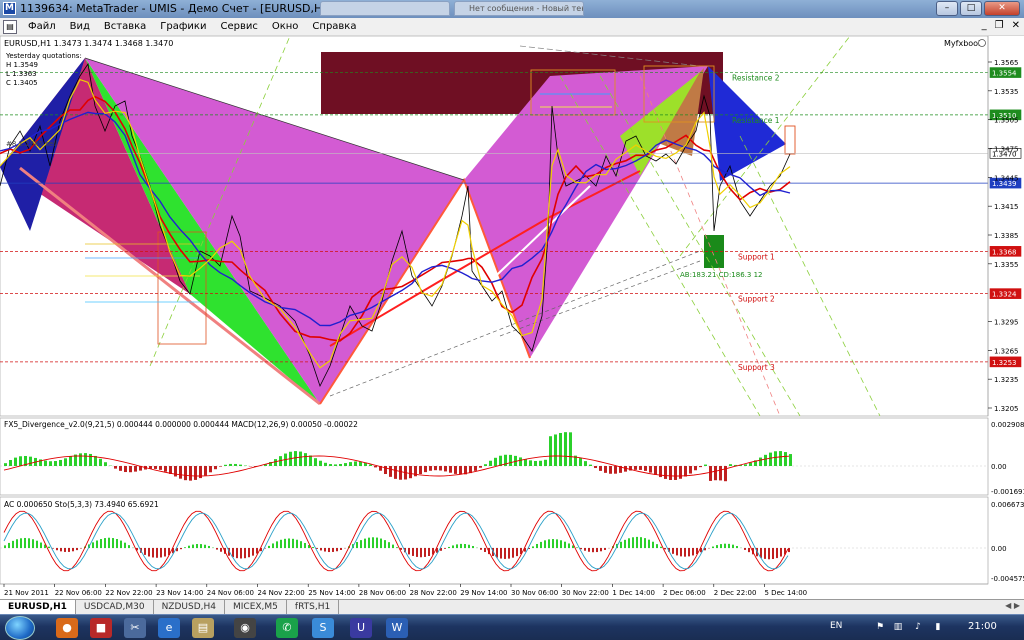 This screenshot has width=1024, height=640. What do you see at coordinates (26, 593) in the screenshot?
I see `time-tick-label: 21 Nov 2011` at bounding box center [26, 593].